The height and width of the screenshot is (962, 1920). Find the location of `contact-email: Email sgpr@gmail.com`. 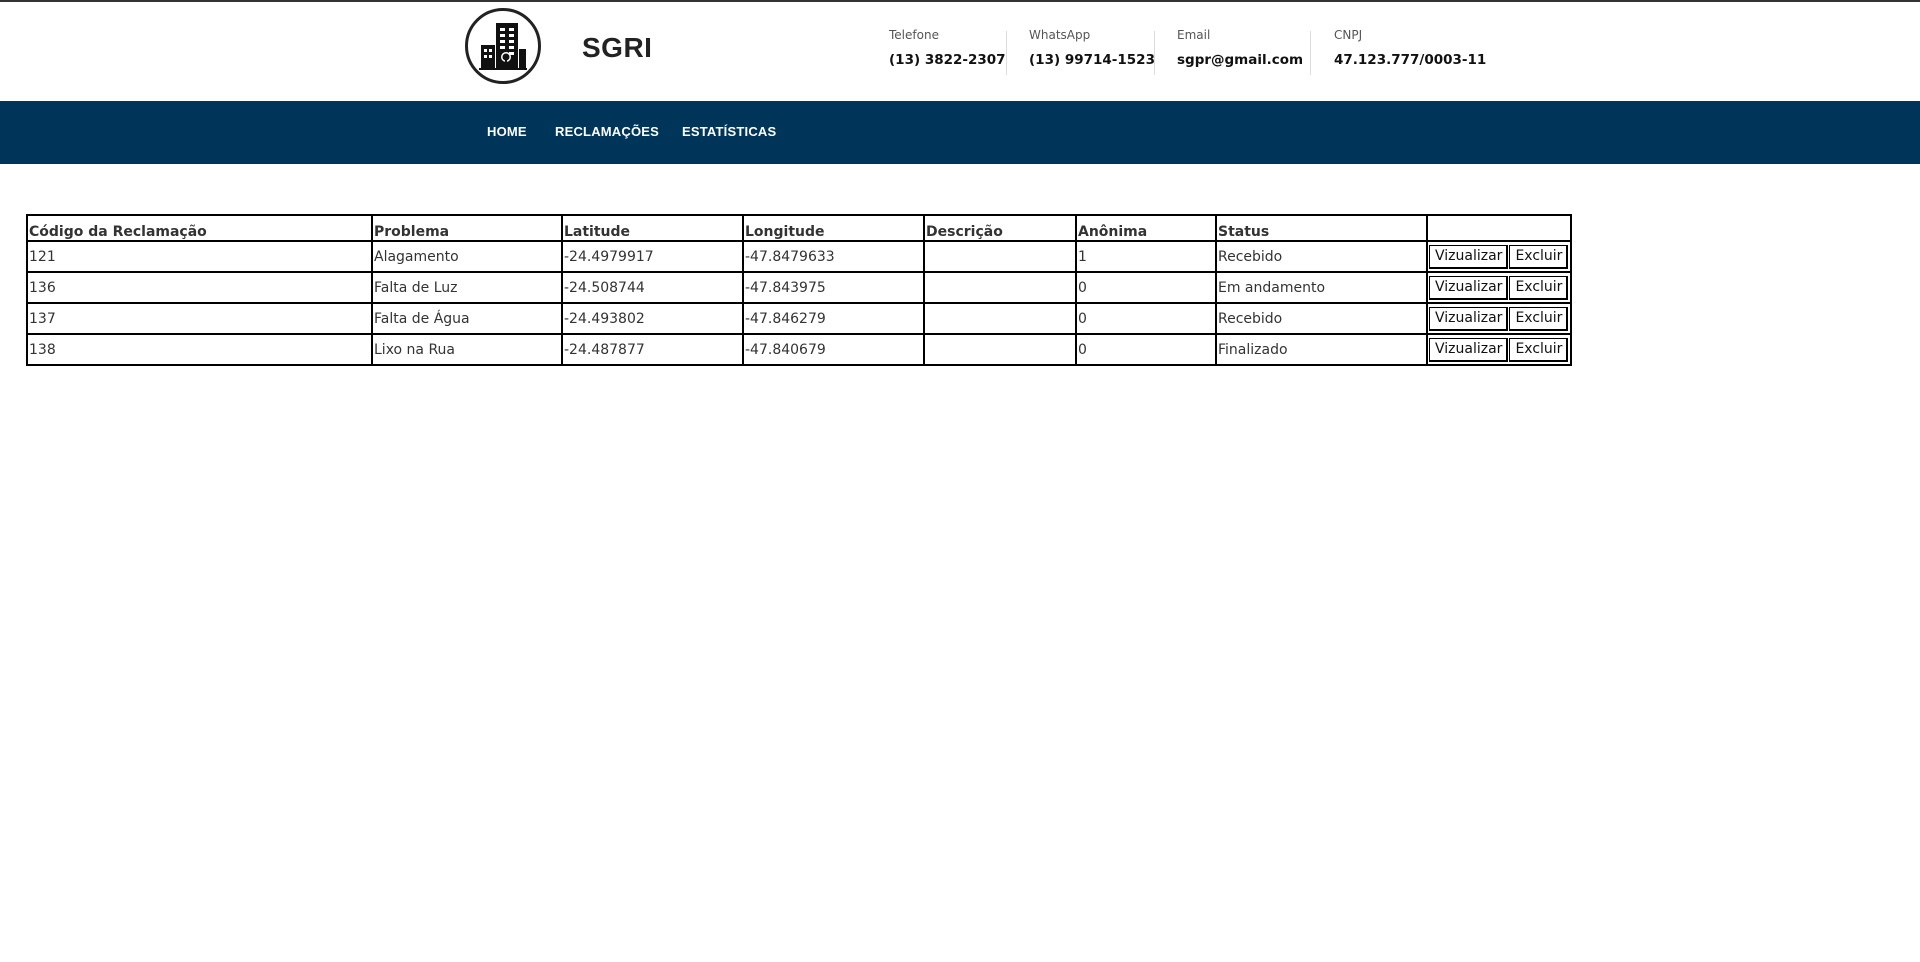

contact-email: Email sgpr@gmail.com is located at coordinates (1240, 52).